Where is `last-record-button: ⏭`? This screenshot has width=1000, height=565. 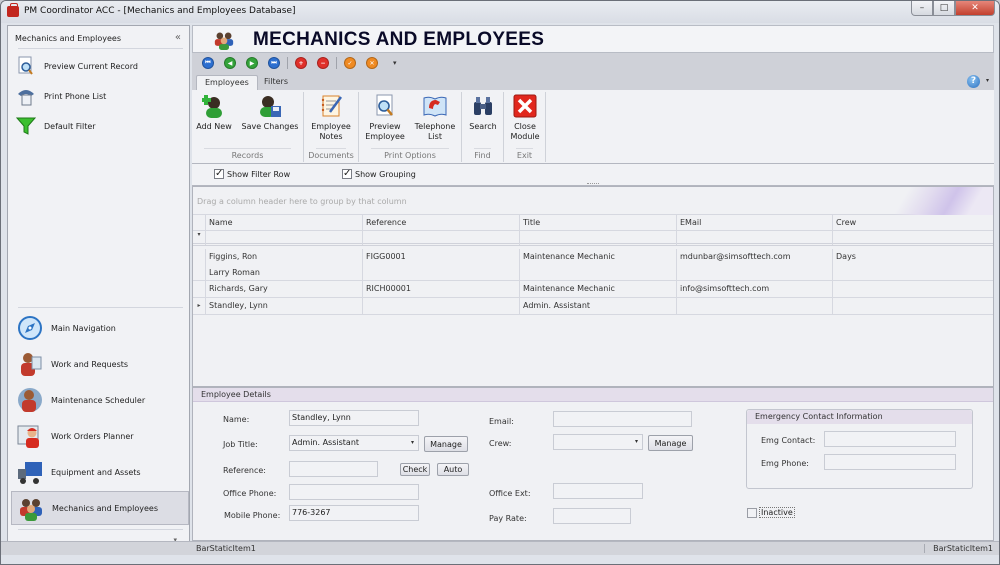
last-record-button: ⏭ is located at coordinates (274, 63).